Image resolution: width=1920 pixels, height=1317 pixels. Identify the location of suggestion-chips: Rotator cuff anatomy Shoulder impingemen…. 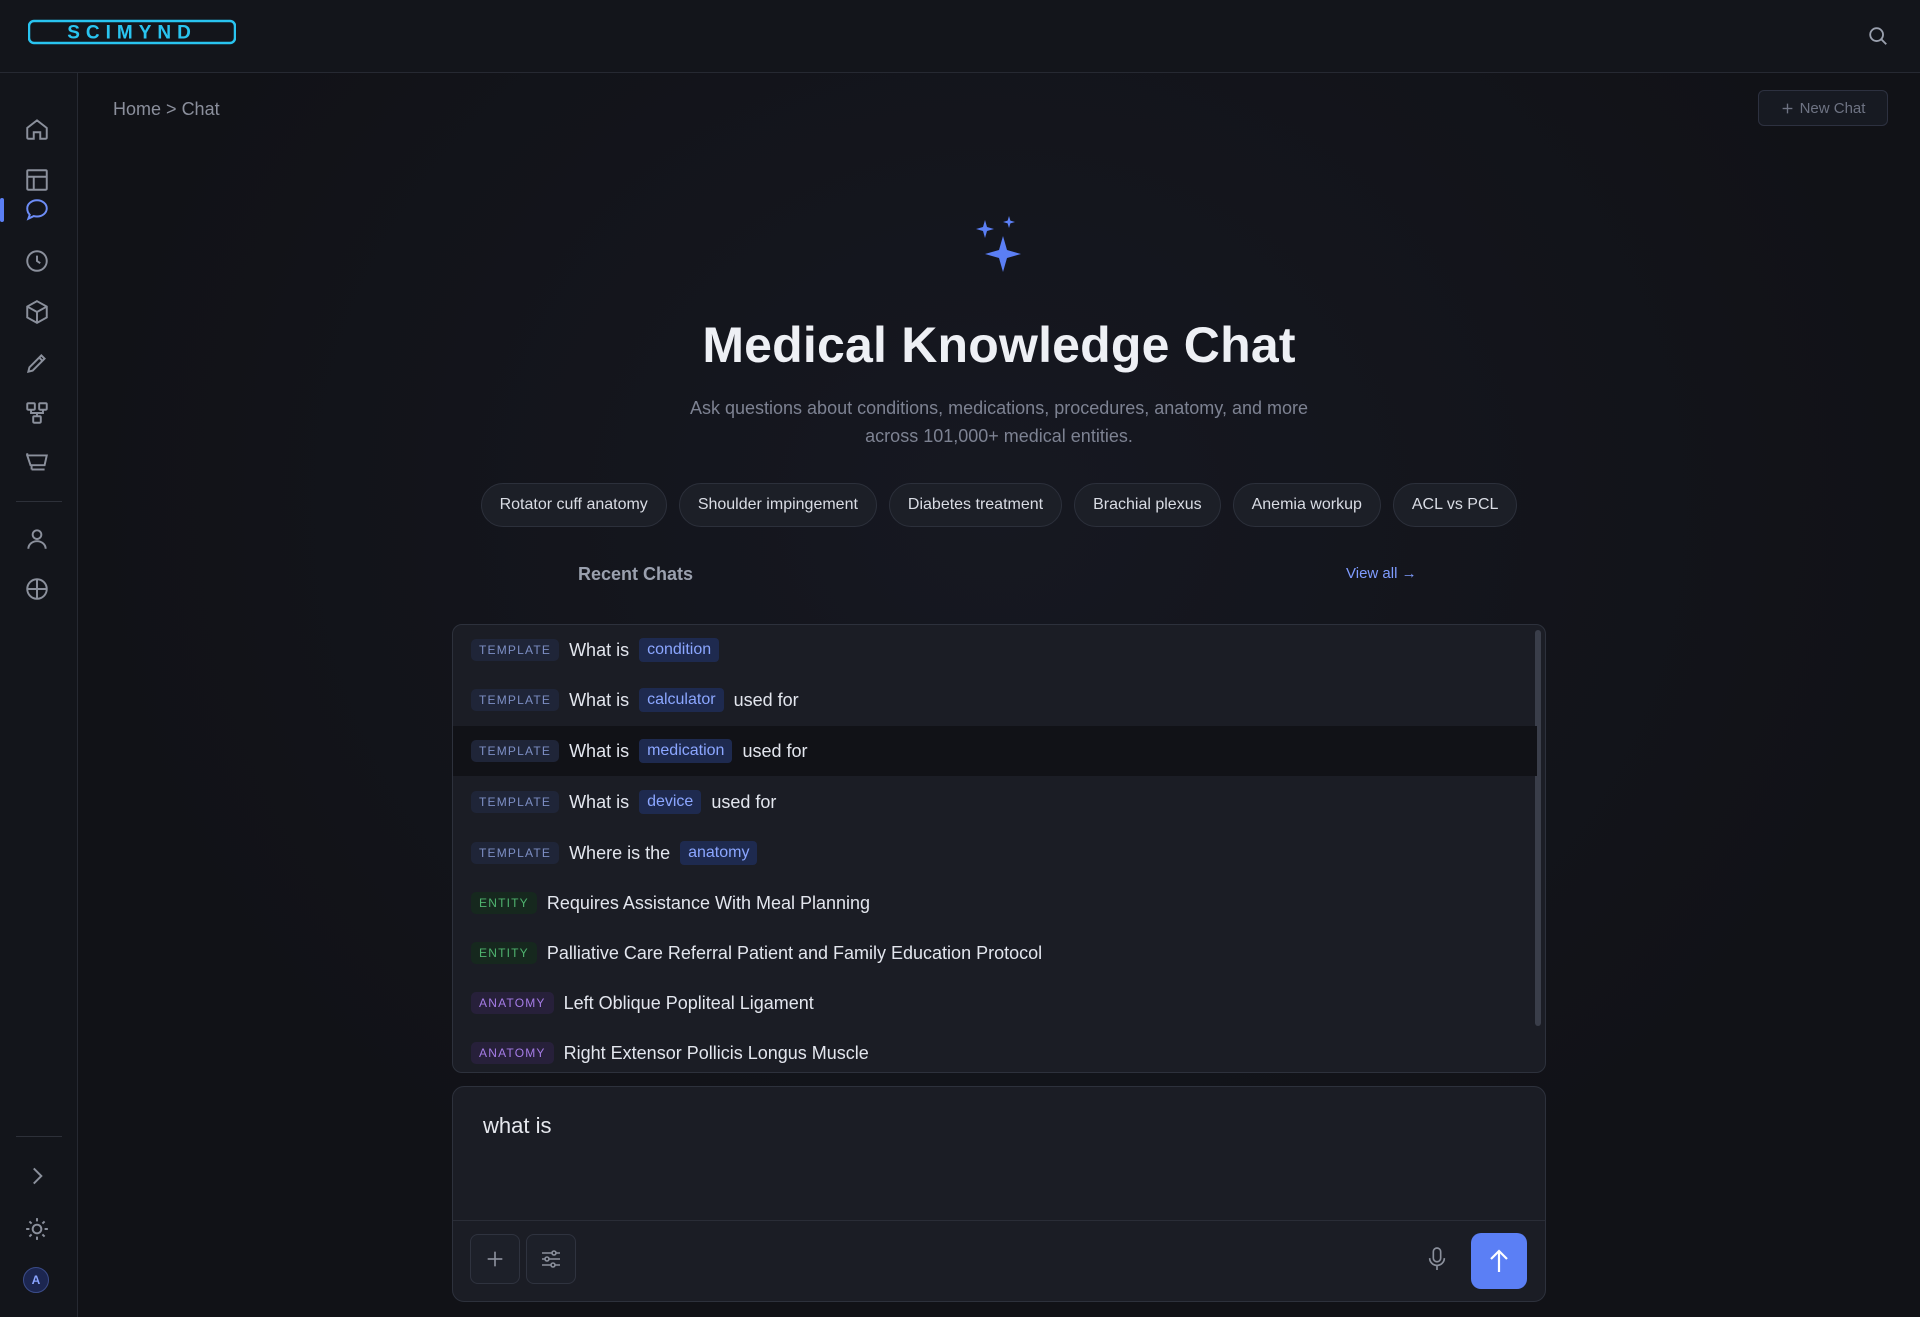
(999, 505).